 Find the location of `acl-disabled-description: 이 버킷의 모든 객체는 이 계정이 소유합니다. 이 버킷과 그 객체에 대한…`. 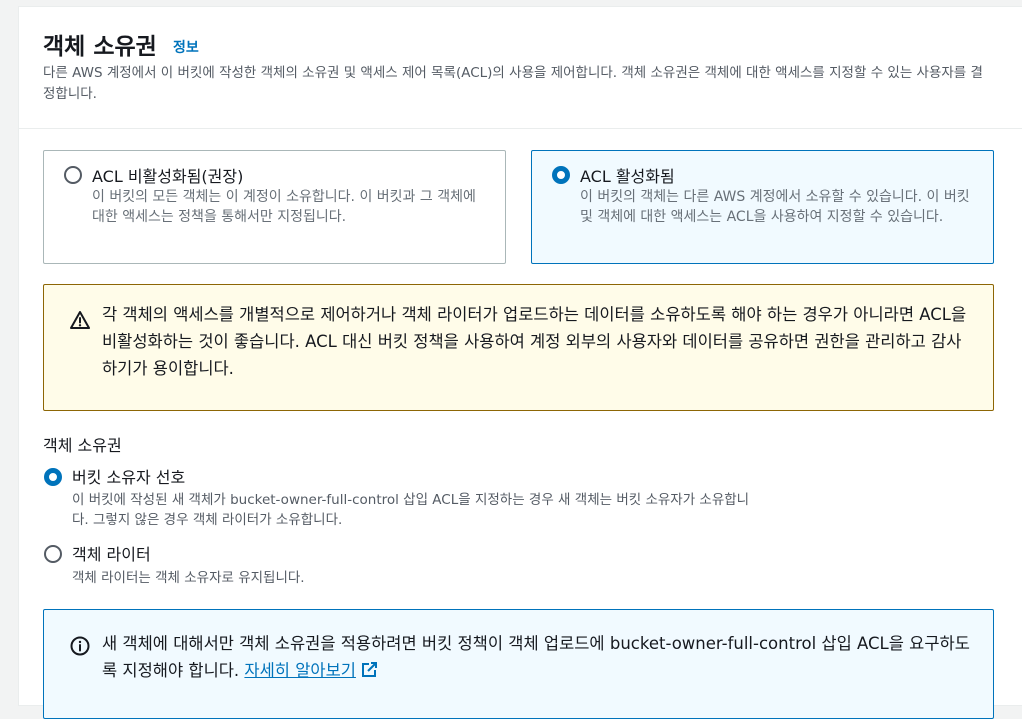

acl-disabled-description: 이 버킷의 모든 객체는 이 계정이 소유합니다. 이 버킷과 그 객체에 대한… is located at coordinates (284, 207).